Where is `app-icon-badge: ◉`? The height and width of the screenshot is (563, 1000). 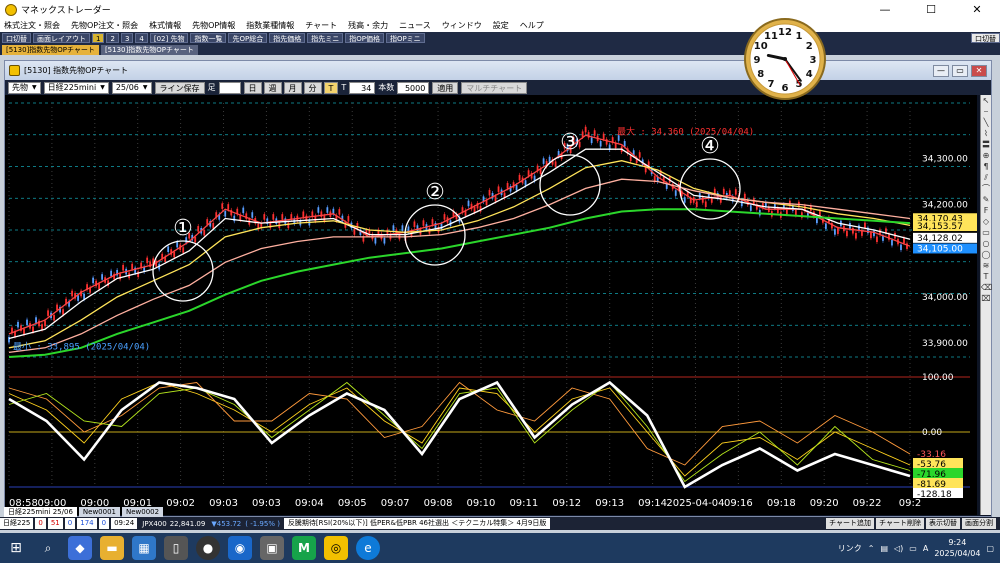 app-icon-badge: ◉ is located at coordinates (240, 548).